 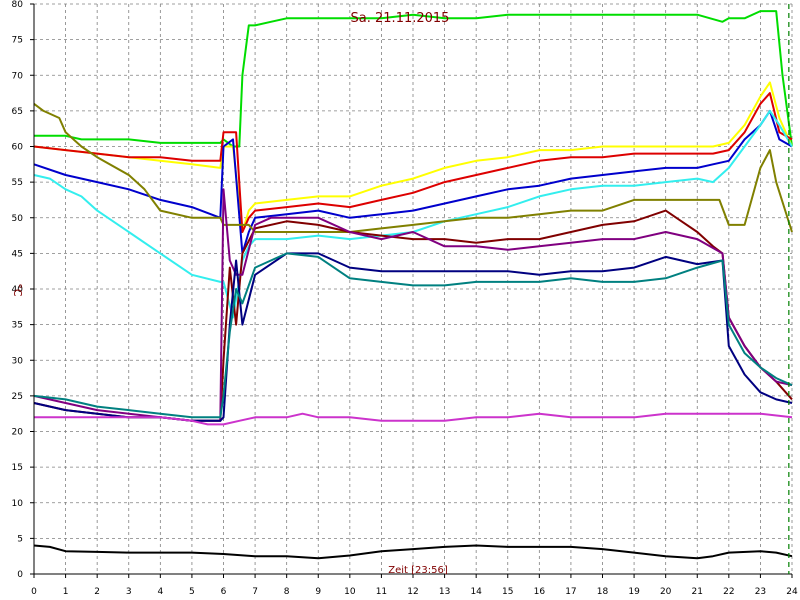 What do you see at coordinates (540, 592) in the screenshot?
I see `x-tick-label: 16` at bounding box center [540, 592].